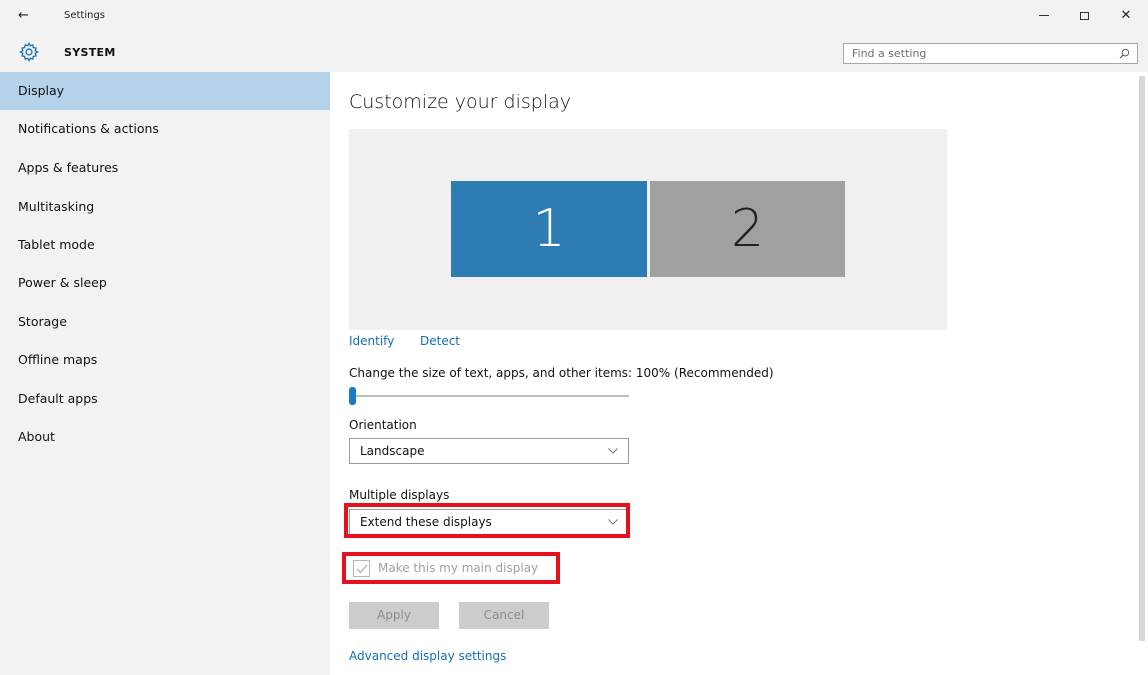  Describe the element at coordinates (29, 52) in the screenshot. I see `gear-icon` at that location.